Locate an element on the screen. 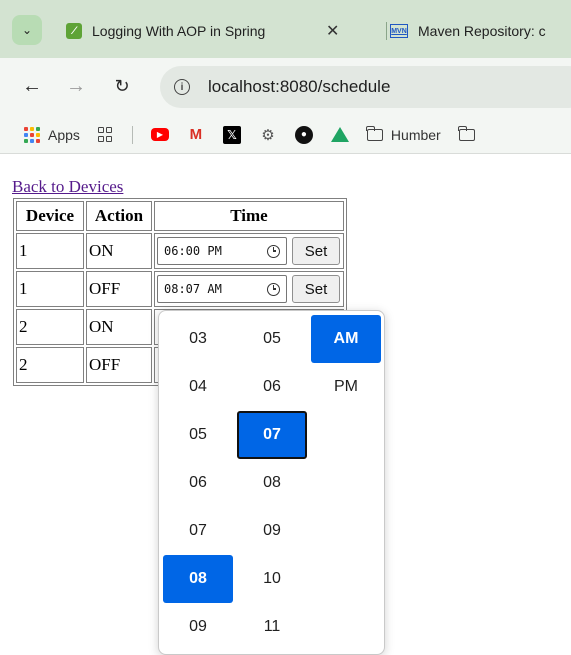  apps-grid-icon is located at coordinates (32, 134).